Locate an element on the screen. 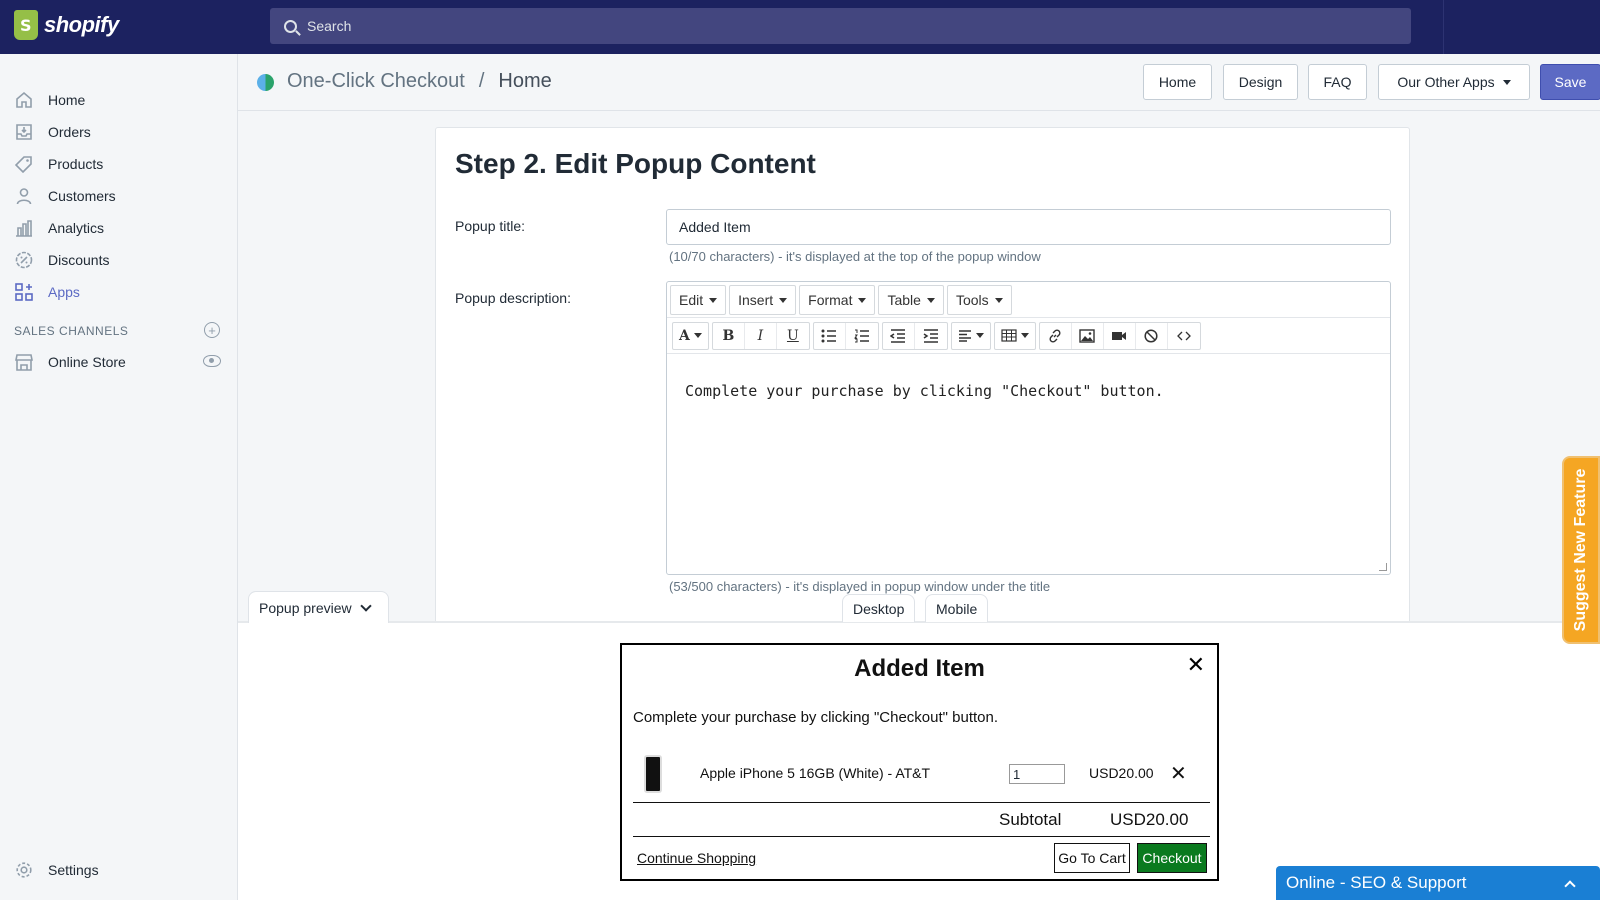 Image resolution: width=1600 pixels, height=900 pixels. subtotal-value: USD20.00 is located at coordinates (1149, 819).